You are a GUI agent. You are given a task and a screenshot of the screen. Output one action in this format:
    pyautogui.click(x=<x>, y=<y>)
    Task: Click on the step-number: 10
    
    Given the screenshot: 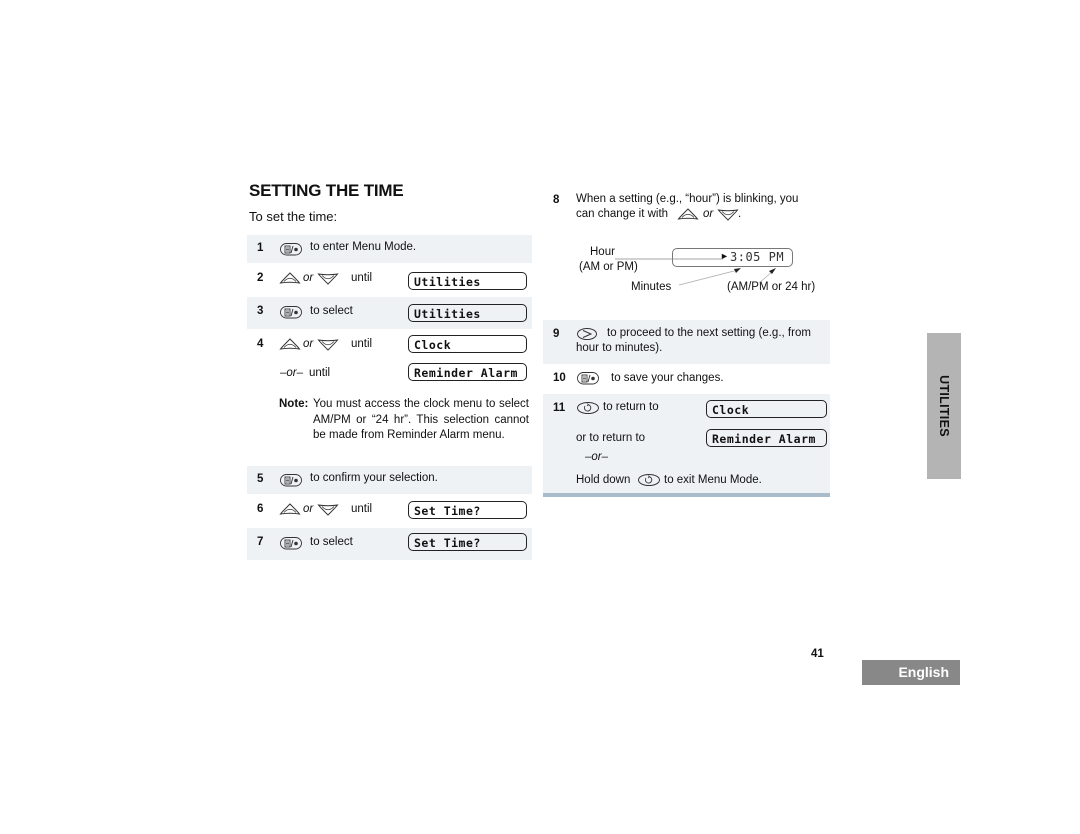 What is the action you would take?
    pyautogui.click(x=559, y=378)
    